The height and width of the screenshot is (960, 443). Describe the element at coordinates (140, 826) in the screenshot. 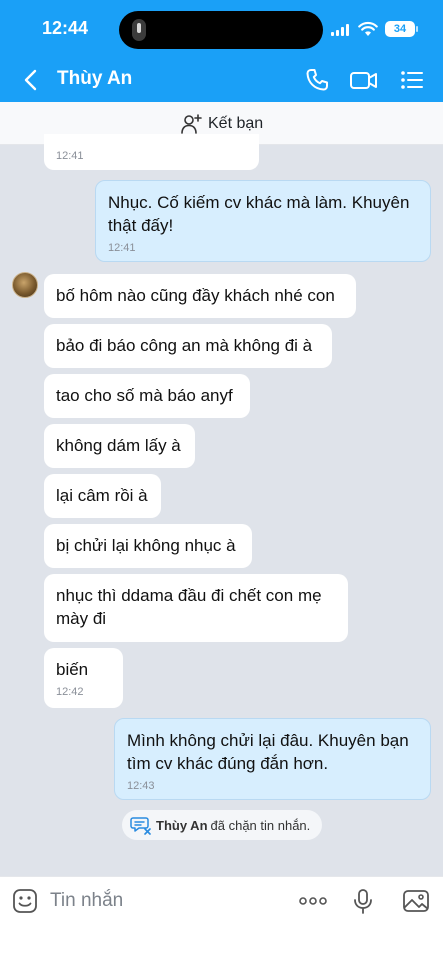

I see `blocked-chat-icon` at that location.